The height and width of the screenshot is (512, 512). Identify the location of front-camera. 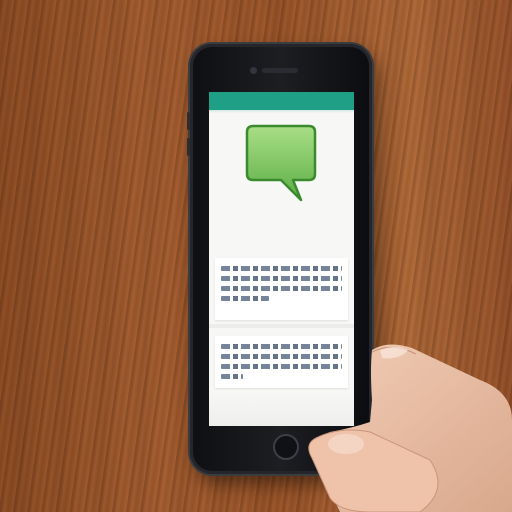
(253, 70).